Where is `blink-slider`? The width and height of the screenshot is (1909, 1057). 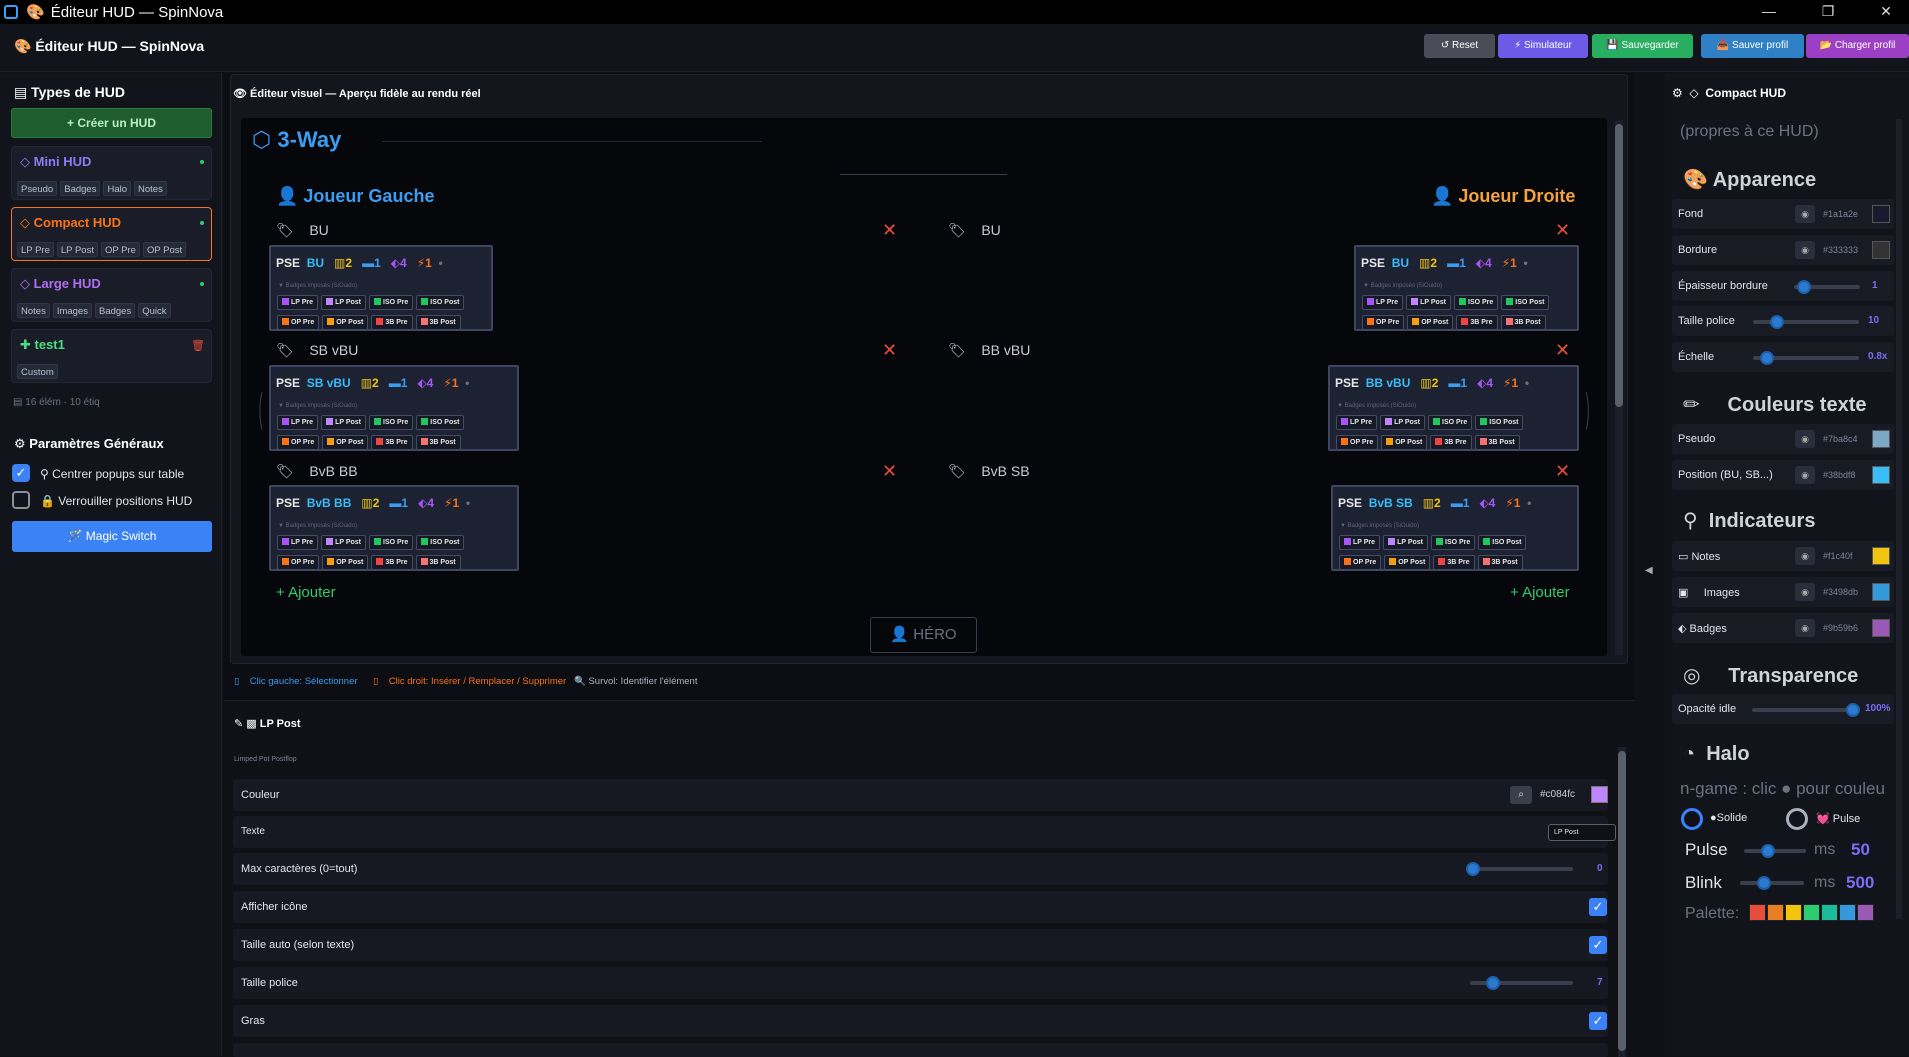 blink-slider is located at coordinates (1772, 883).